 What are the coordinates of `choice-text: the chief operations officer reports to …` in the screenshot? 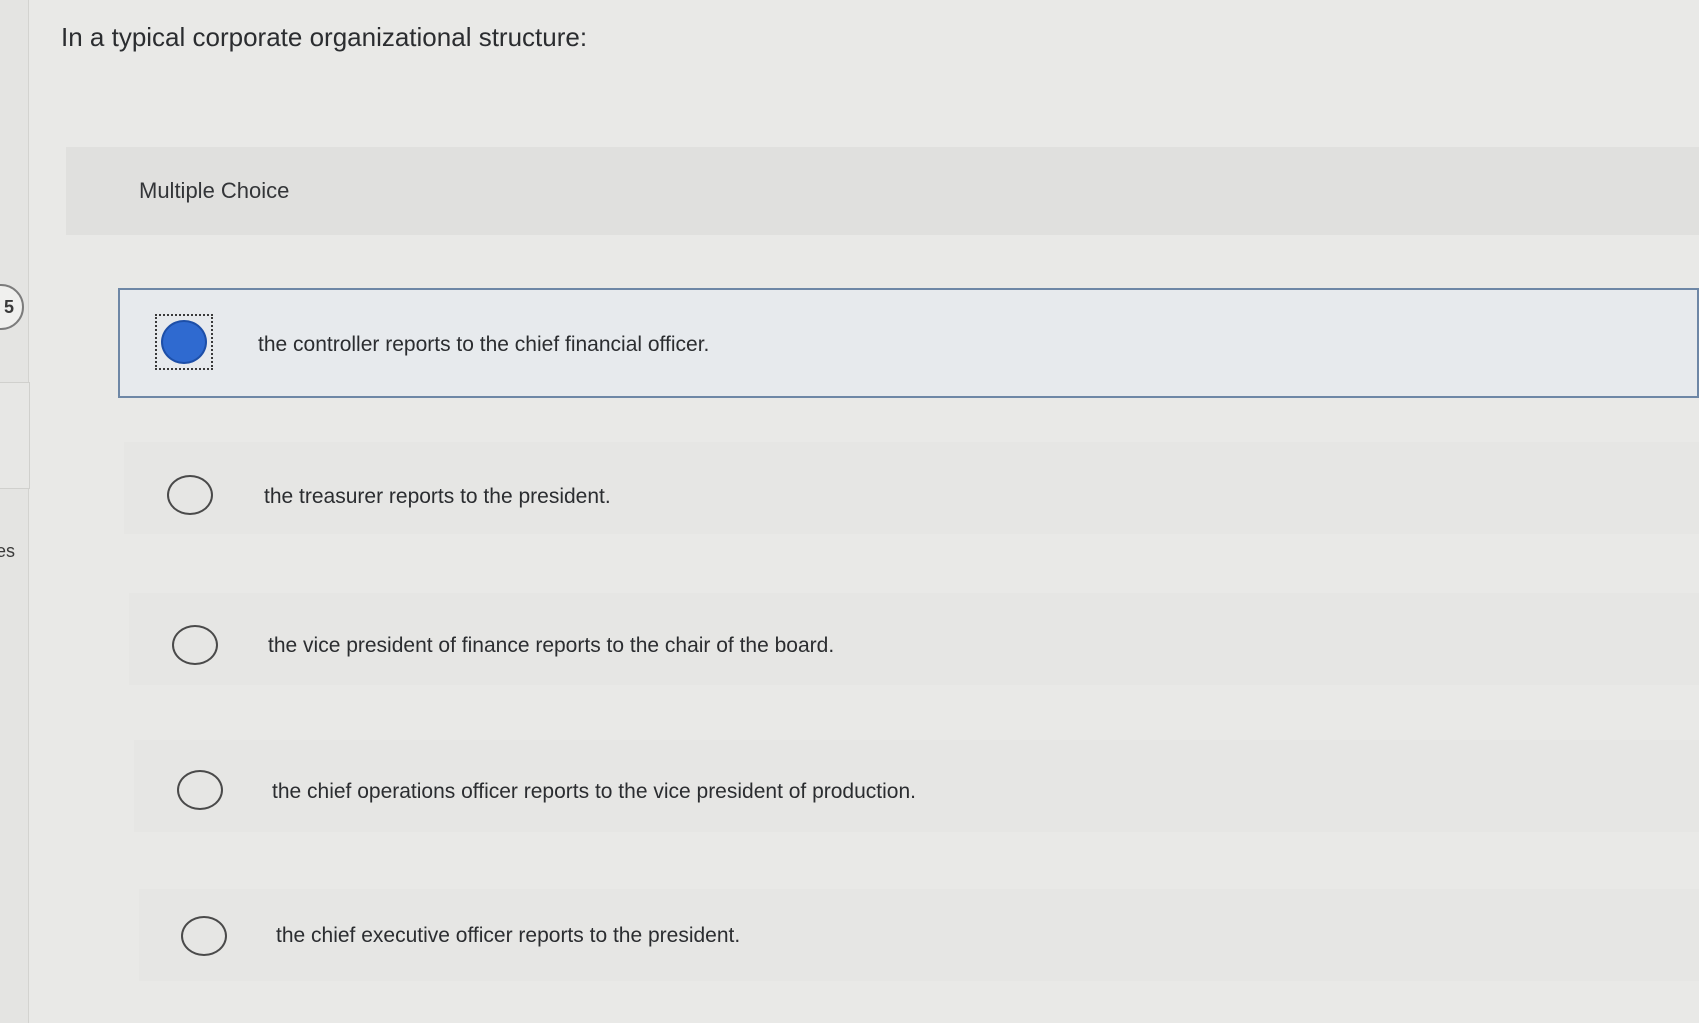 It's located at (594, 791).